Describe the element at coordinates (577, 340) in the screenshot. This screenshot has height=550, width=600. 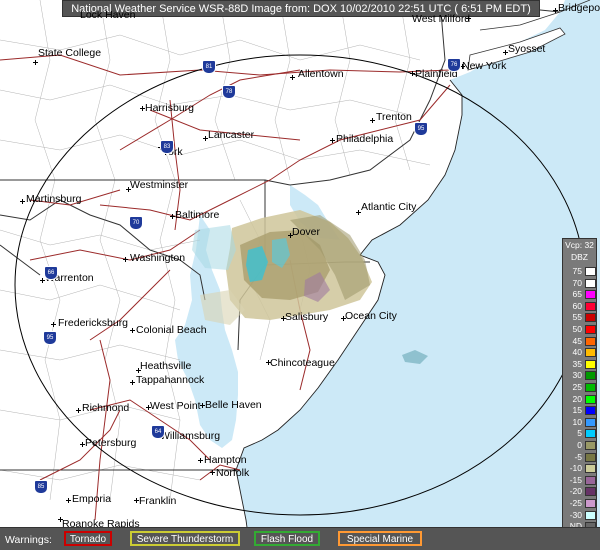
I see `legend-level-value: 45` at that location.